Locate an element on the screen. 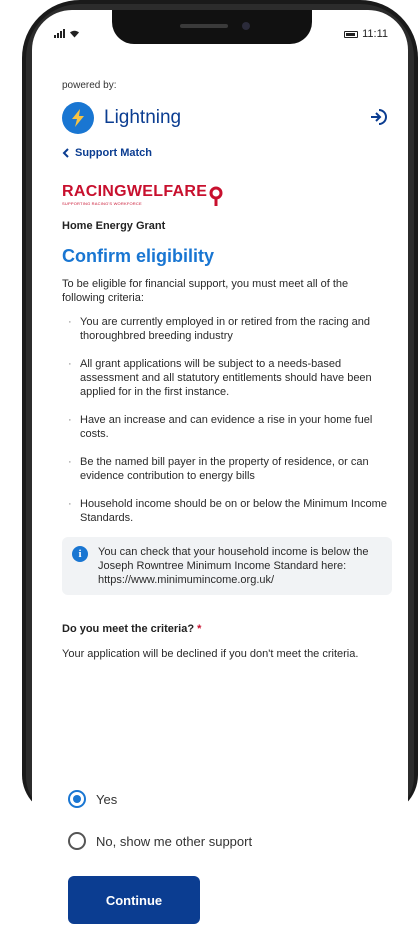  status-signal is located at coordinates (67, 33).